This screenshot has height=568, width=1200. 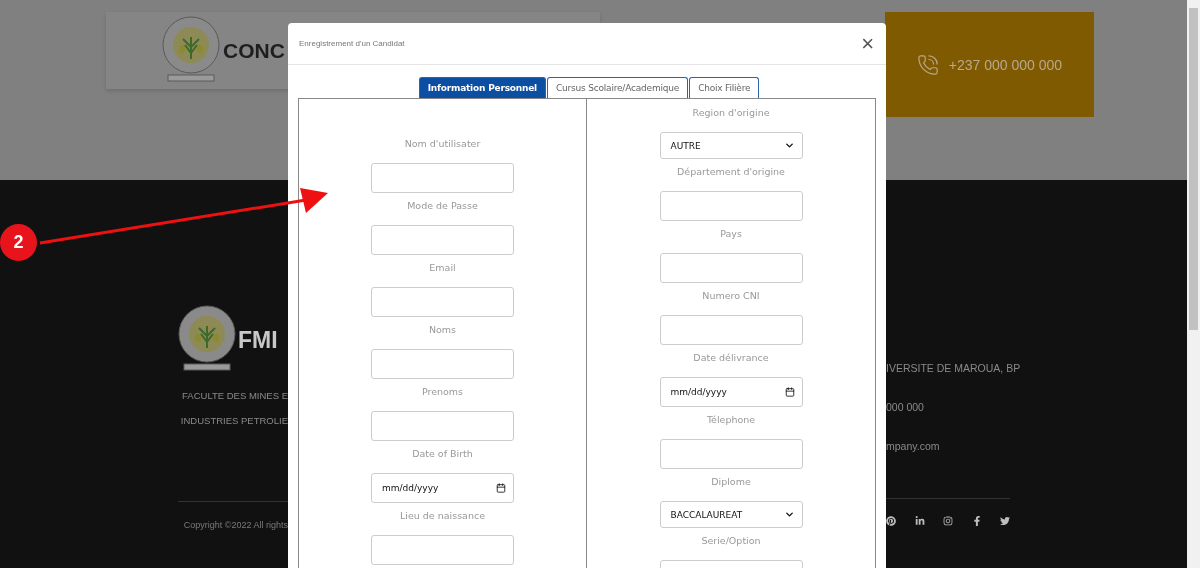 What do you see at coordinates (235, 525) in the screenshot?
I see `copyright-text: Copyright ©2022 All rights` at bounding box center [235, 525].